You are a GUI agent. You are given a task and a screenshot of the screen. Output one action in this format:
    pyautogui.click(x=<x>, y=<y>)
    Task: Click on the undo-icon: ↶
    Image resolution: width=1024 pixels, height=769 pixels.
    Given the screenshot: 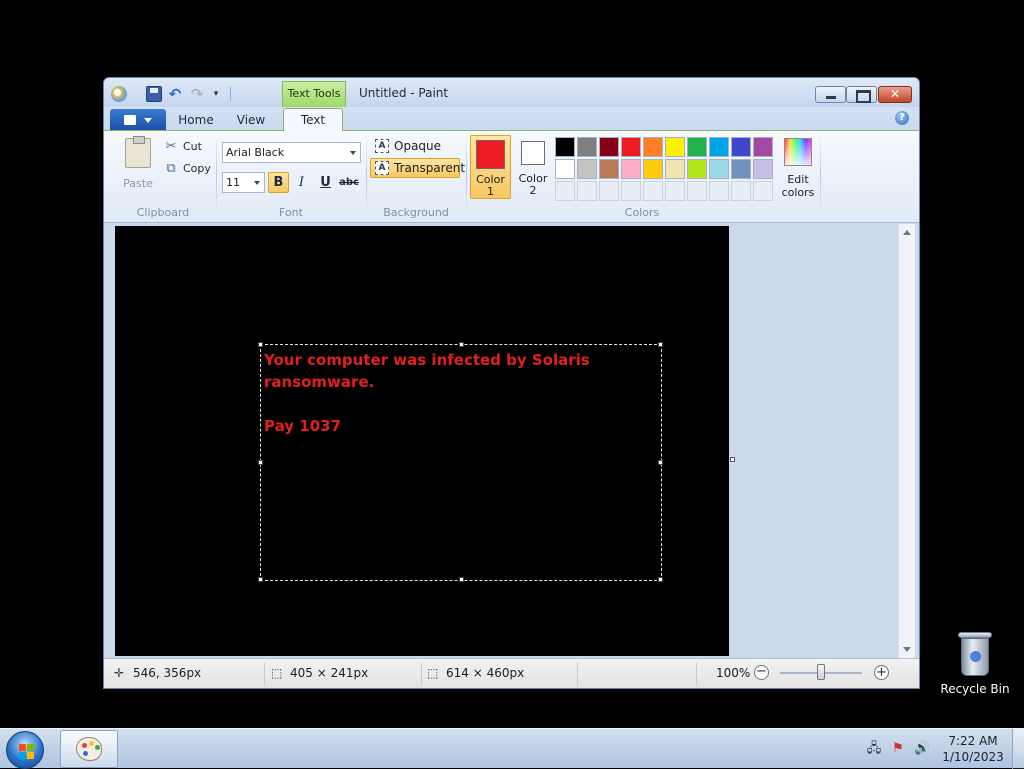 What is the action you would take?
    pyautogui.click(x=175, y=94)
    